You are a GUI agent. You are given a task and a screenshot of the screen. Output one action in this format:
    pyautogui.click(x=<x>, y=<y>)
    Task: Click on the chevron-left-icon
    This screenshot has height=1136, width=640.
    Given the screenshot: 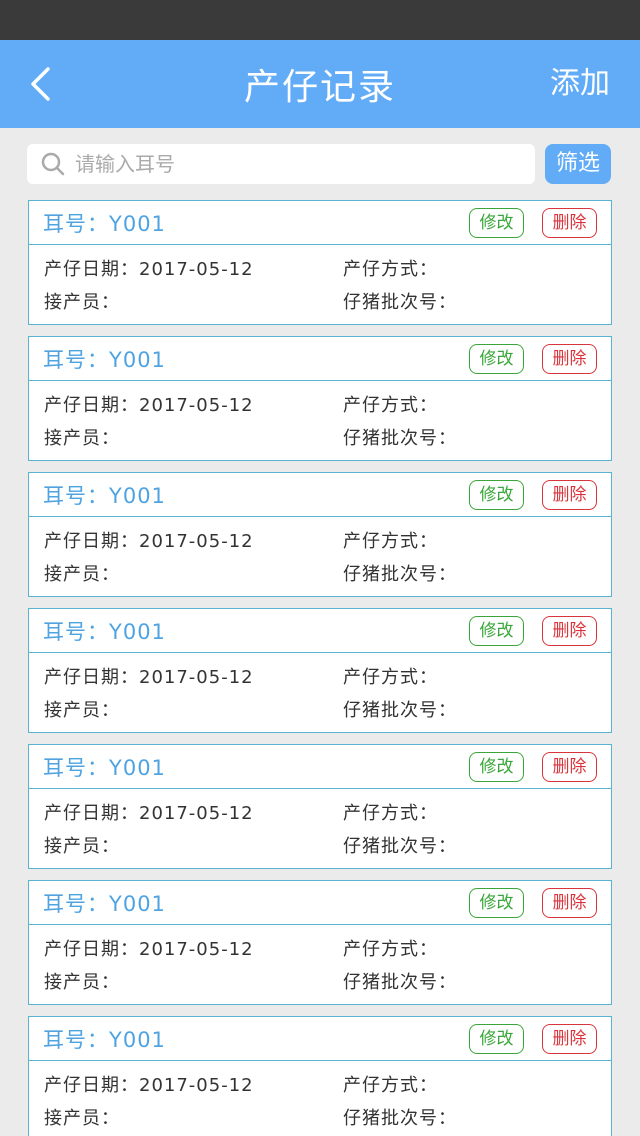 What is the action you would take?
    pyautogui.click(x=40, y=84)
    